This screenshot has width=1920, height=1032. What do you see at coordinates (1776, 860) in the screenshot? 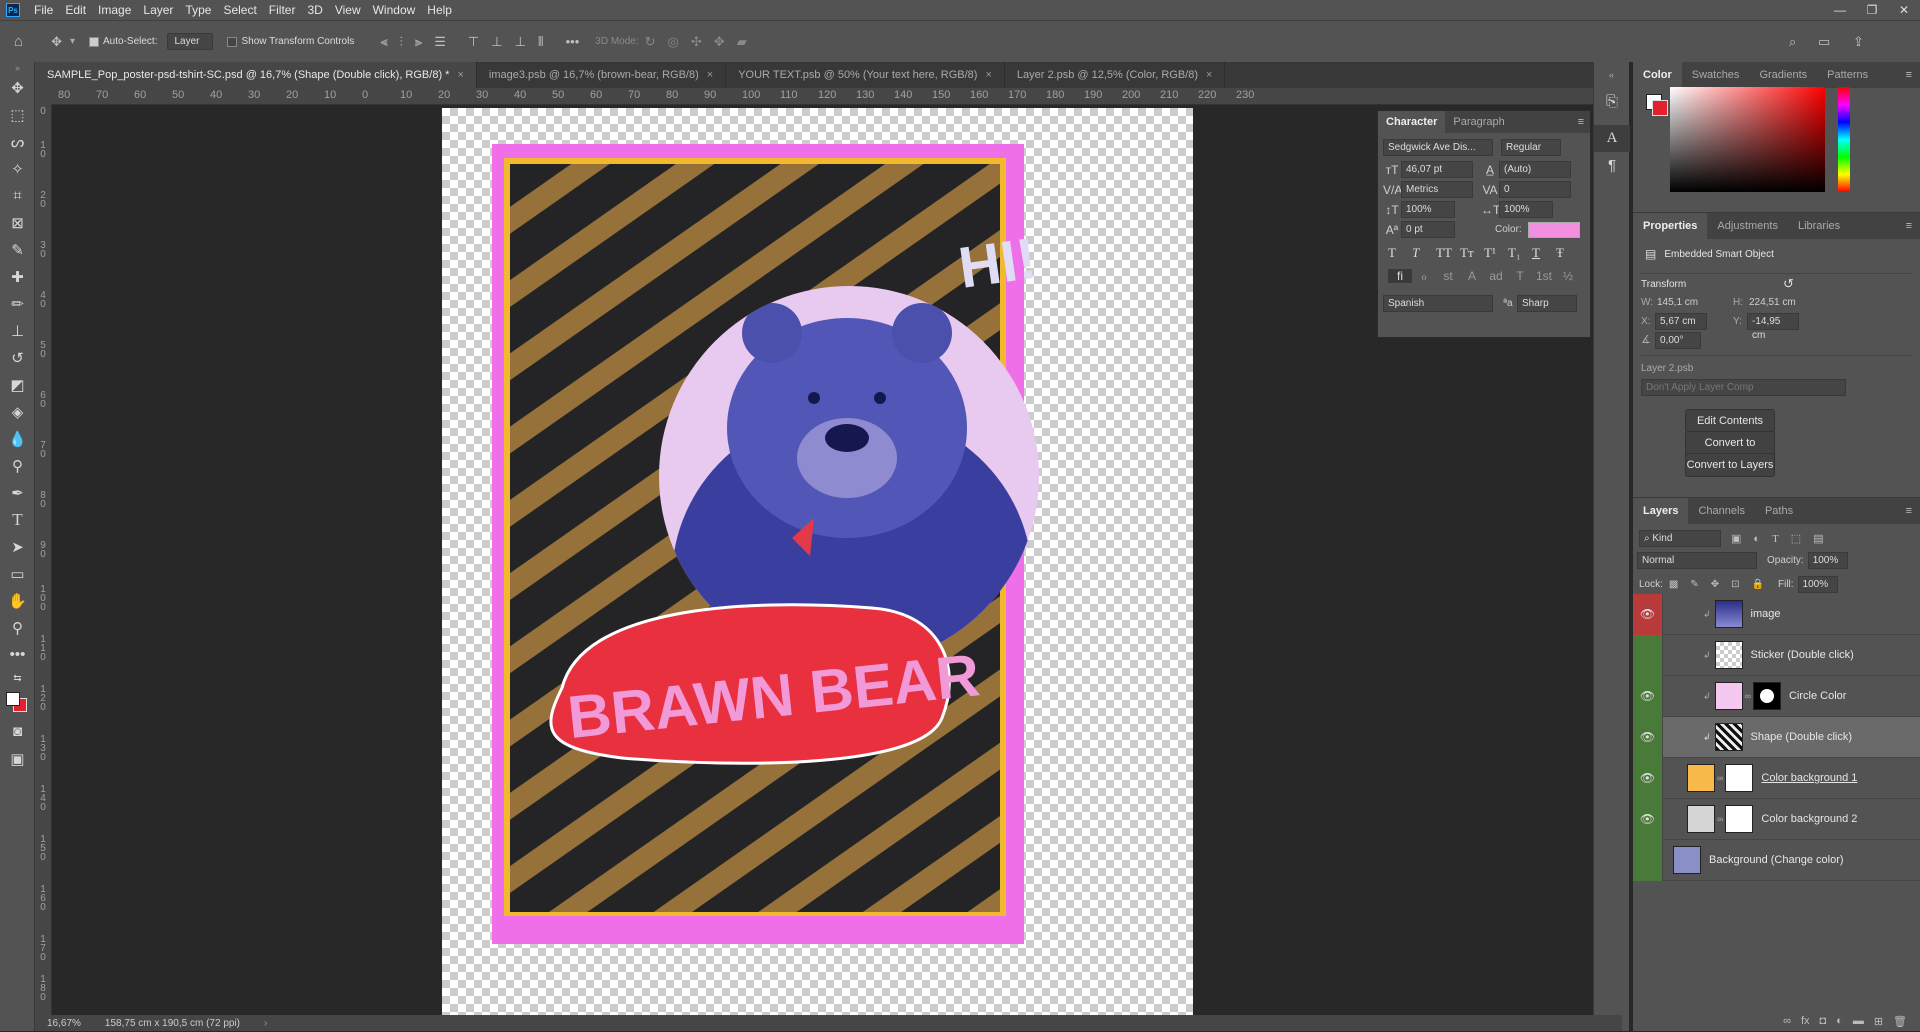
I see `layer-row: 👁 Background (Change color)` at bounding box center [1776, 860].